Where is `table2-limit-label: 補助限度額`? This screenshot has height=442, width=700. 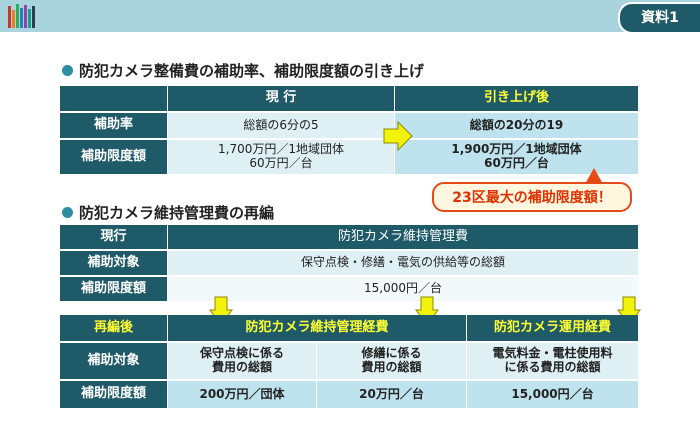 table2-limit-label: 補助限度額 is located at coordinates (113, 289).